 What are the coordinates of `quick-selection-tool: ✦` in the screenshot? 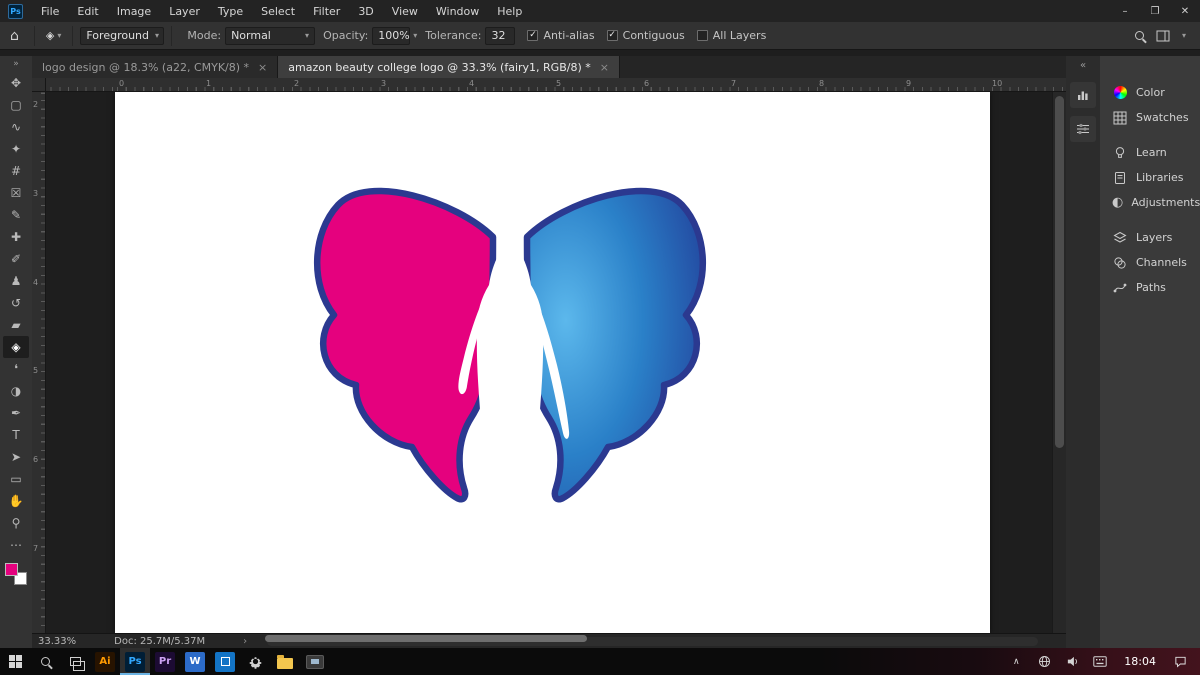 It's located at (16, 149).